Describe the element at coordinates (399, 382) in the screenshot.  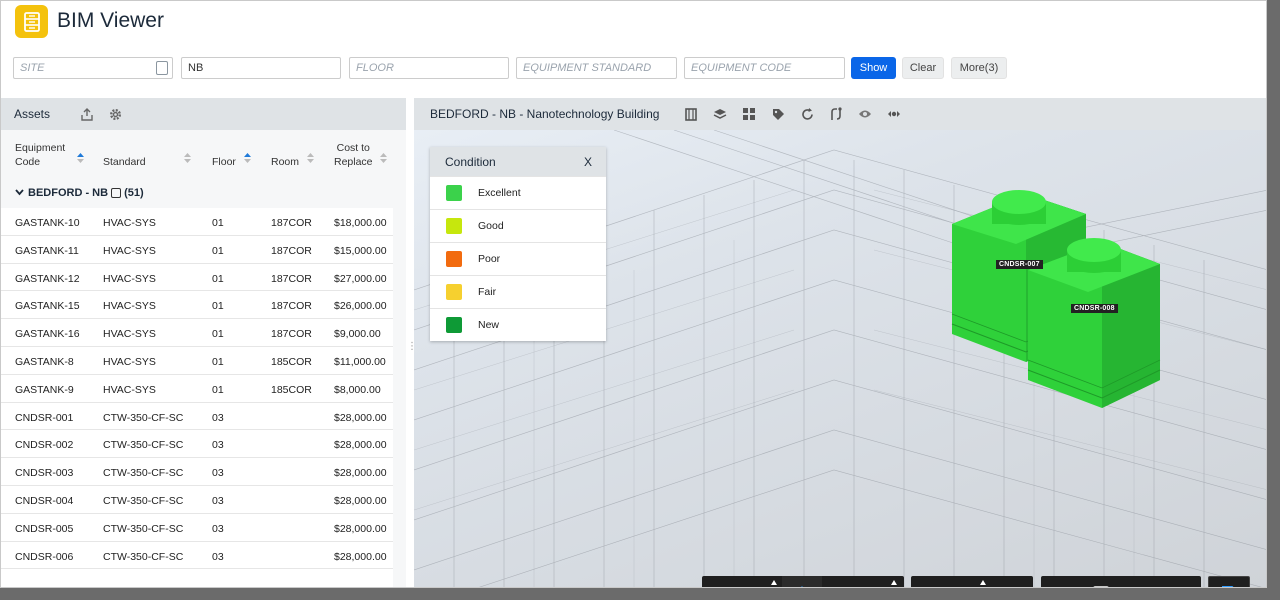
I see `scrollbar-track` at that location.